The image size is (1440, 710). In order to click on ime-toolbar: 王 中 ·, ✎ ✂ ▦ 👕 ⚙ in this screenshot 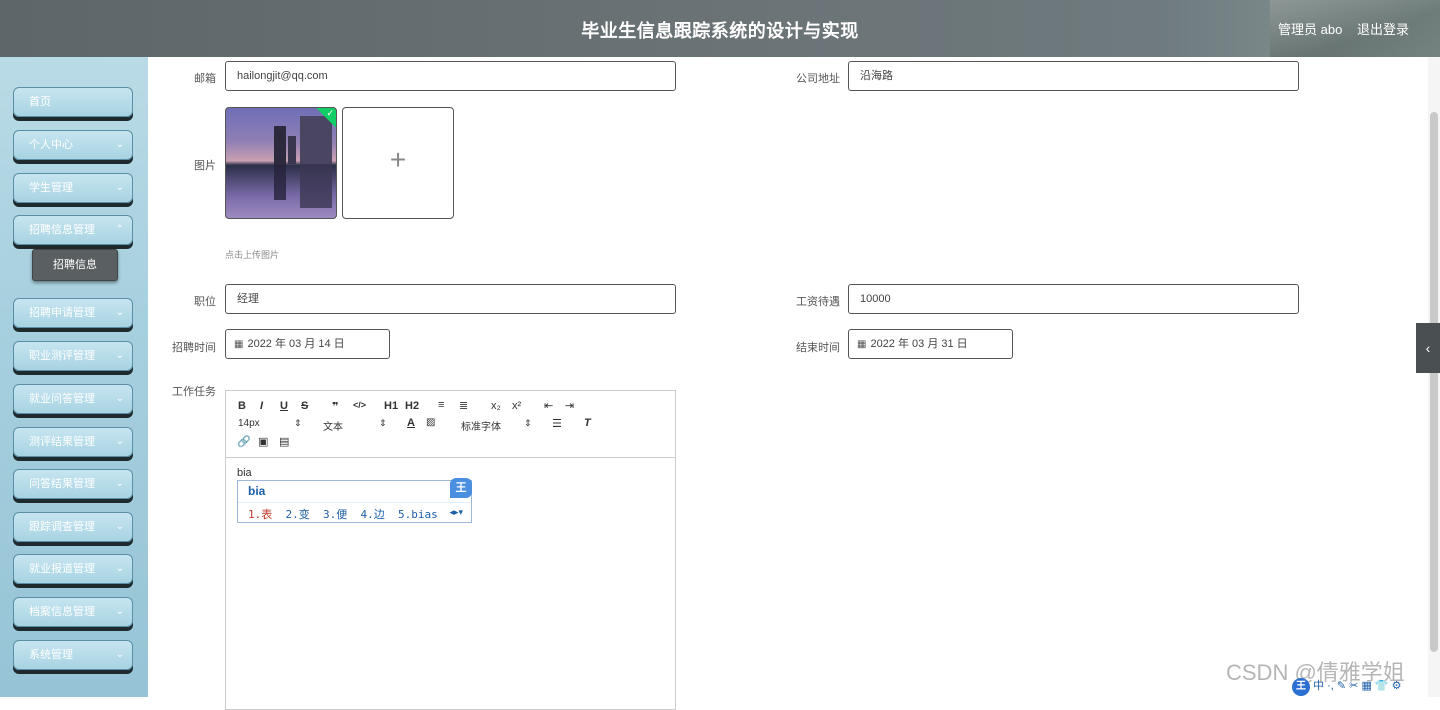, I will do `click(1366, 687)`.